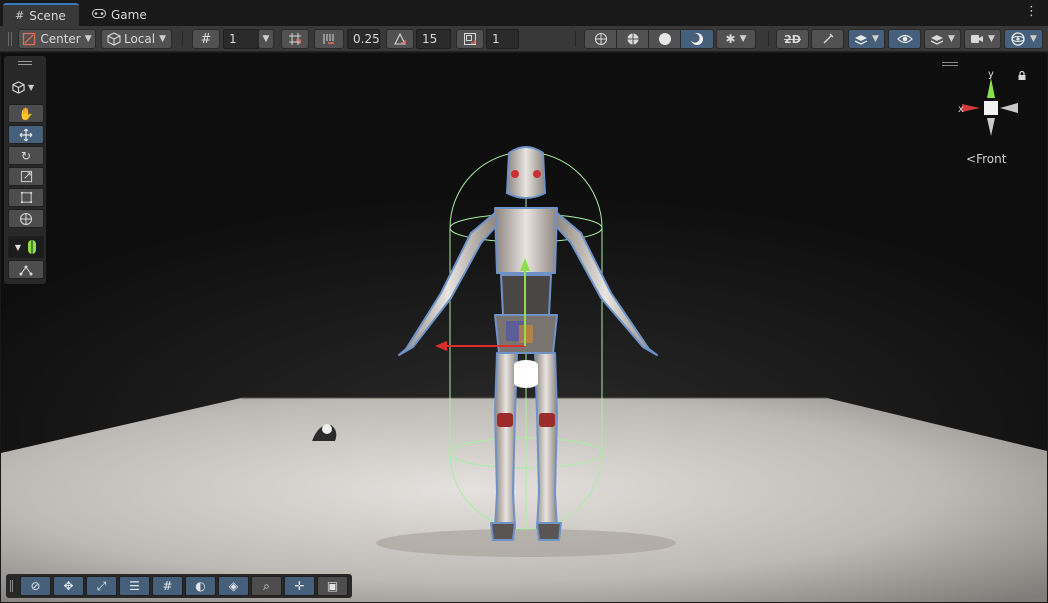 This screenshot has width=1048, height=603. What do you see at coordinates (950, 64) in the screenshot?
I see `gizmo-drag-handle` at bounding box center [950, 64].